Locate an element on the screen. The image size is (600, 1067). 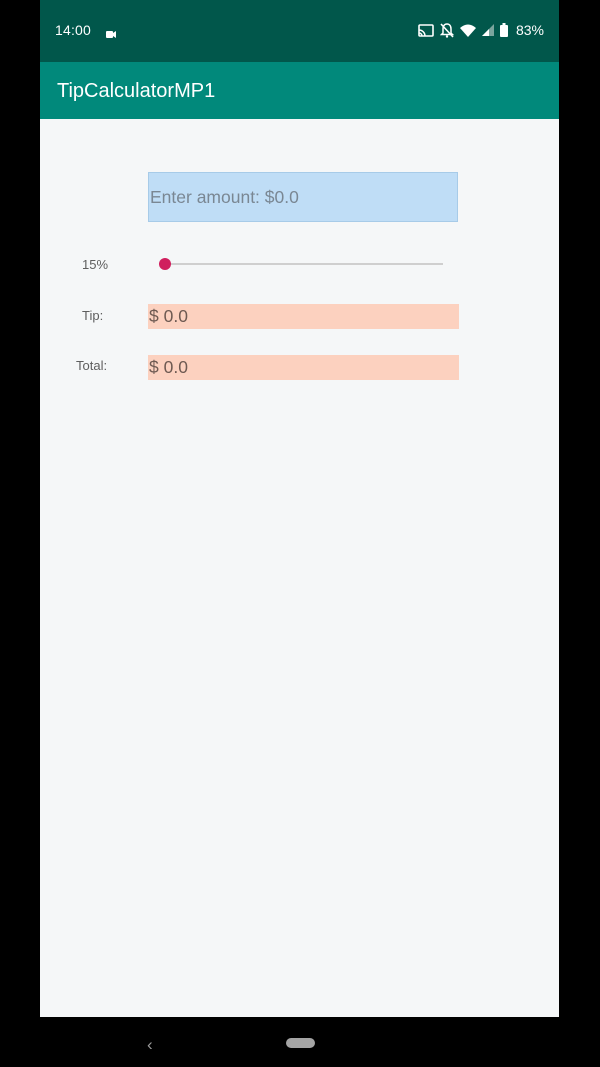
home-pill-icon is located at coordinates (300, 1043).